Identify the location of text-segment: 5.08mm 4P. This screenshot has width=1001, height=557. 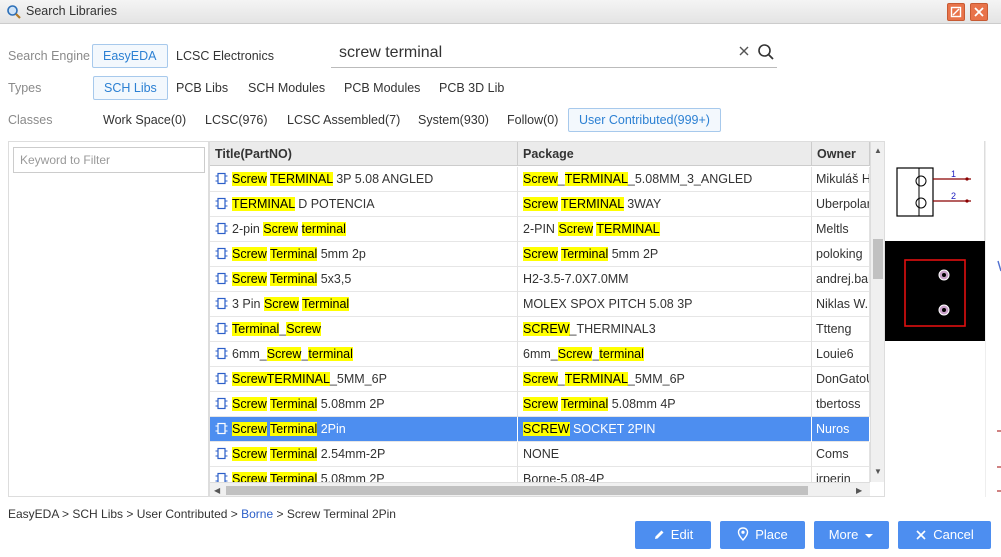
(642, 404).